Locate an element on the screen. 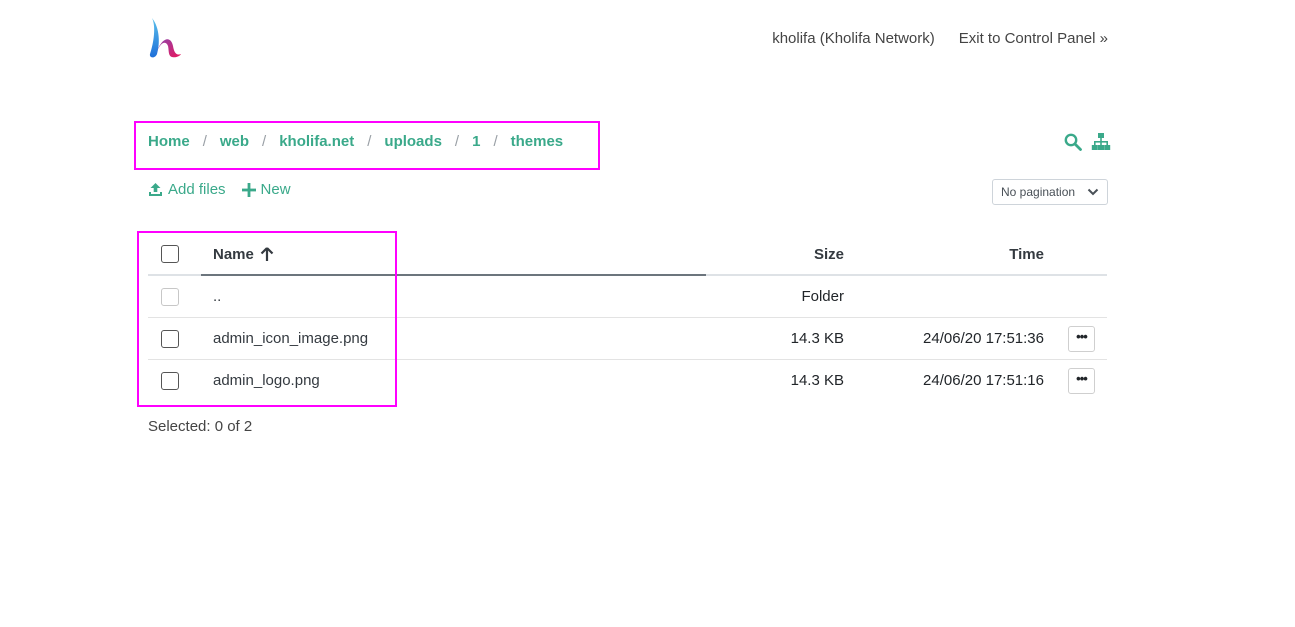  table-row: .. Folder is located at coordinates (627, 297).